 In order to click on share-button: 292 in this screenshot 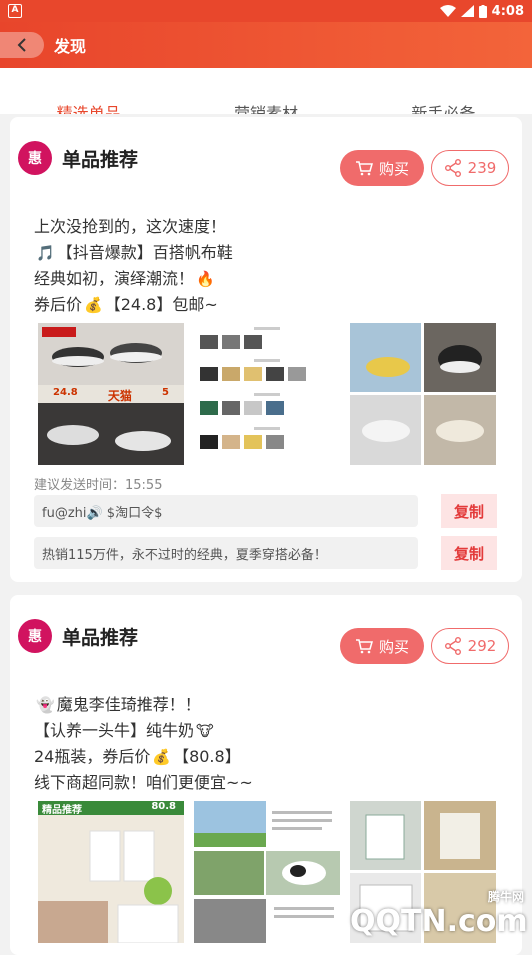, I will do `click(470, 646)`.